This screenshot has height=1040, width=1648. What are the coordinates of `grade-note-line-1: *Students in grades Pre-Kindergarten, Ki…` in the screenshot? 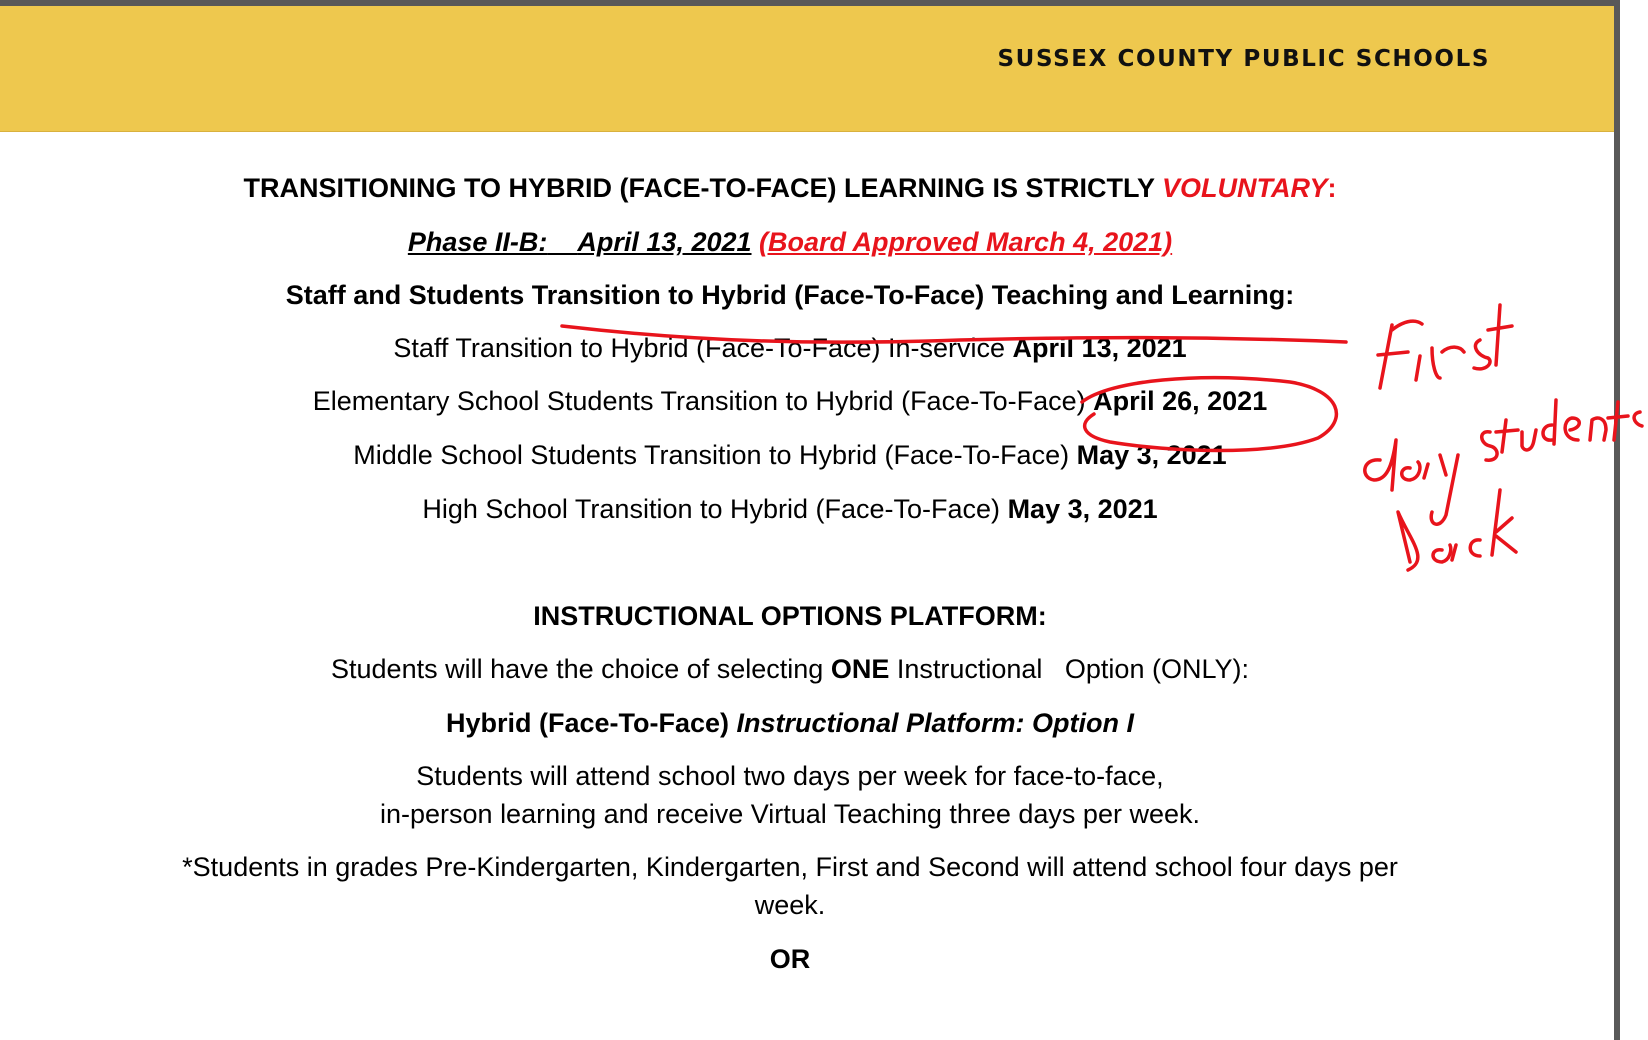 It's located at (790, 867).